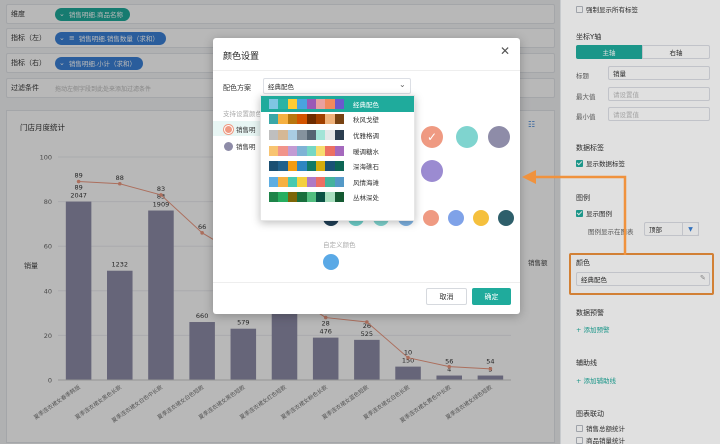 The height and width of the screenshot is (444, 720). I want to click on palette-option: 深海礁石, so click(337, 166).